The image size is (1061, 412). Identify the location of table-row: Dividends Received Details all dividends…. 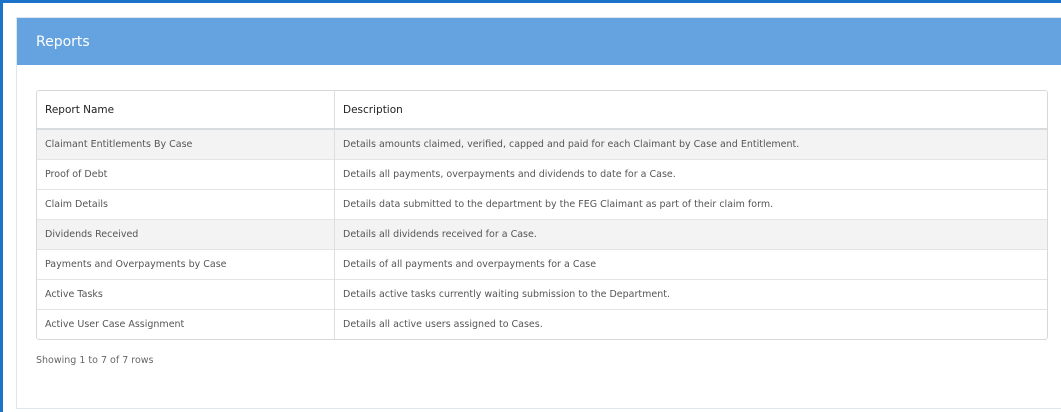
(542, 234).